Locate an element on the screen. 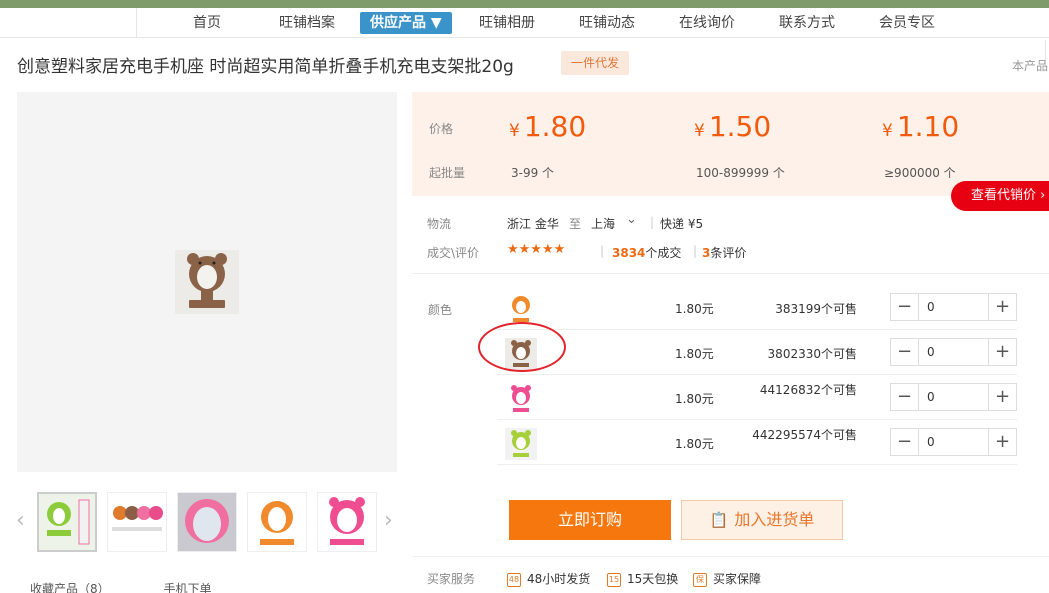  variant-stock: 3802330个可售 is located at coordinates (812, 354).